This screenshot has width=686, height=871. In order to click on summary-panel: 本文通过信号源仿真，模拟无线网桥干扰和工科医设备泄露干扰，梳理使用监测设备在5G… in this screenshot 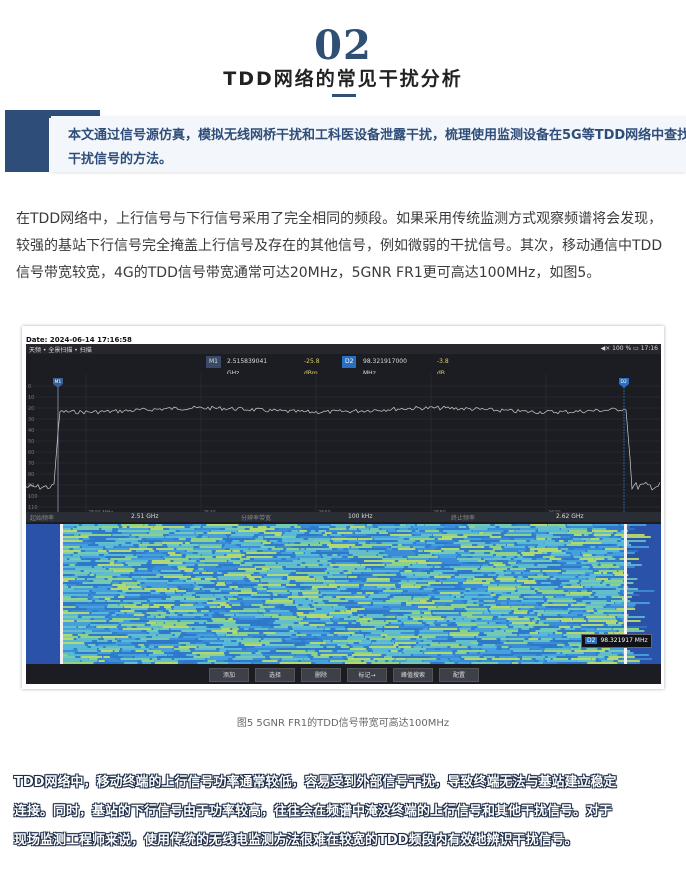, I will do `click(368, 144)`.